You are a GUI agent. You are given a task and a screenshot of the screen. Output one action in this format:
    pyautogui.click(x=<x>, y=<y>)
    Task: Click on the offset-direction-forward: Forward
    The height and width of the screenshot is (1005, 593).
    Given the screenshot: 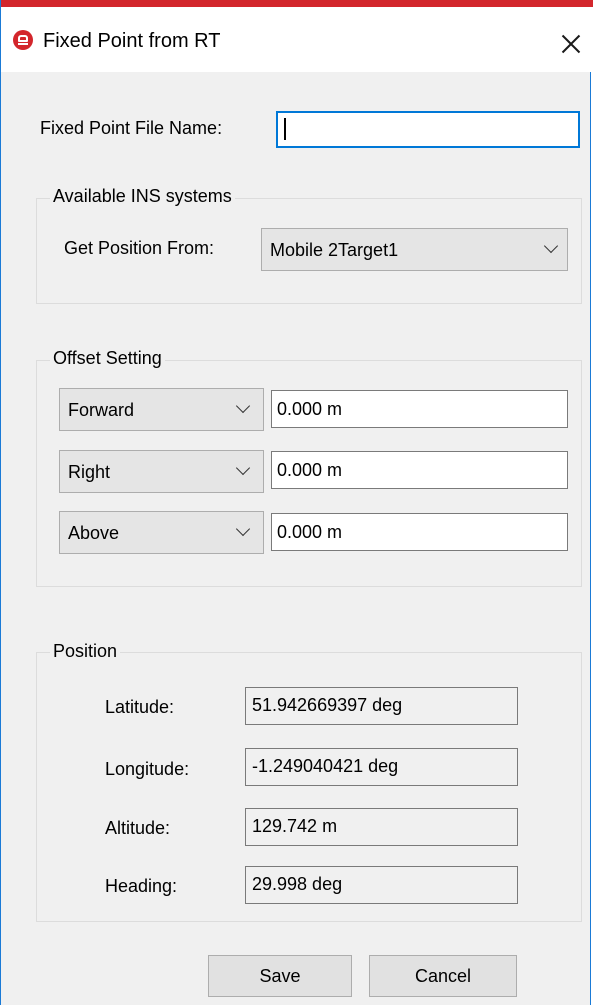 What is the action you would take?
    pyautogui.click(x=101, y=410)
    